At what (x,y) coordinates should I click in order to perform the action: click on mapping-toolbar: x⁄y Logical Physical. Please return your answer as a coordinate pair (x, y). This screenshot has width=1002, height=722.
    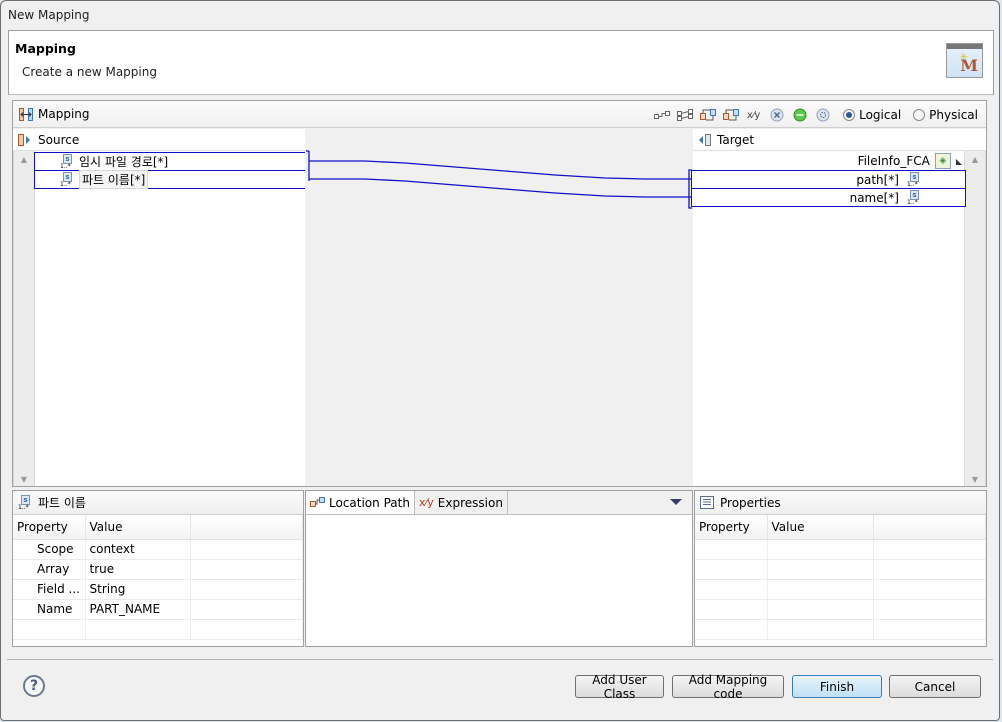
    Looking at the image, I should click on (815, 115).